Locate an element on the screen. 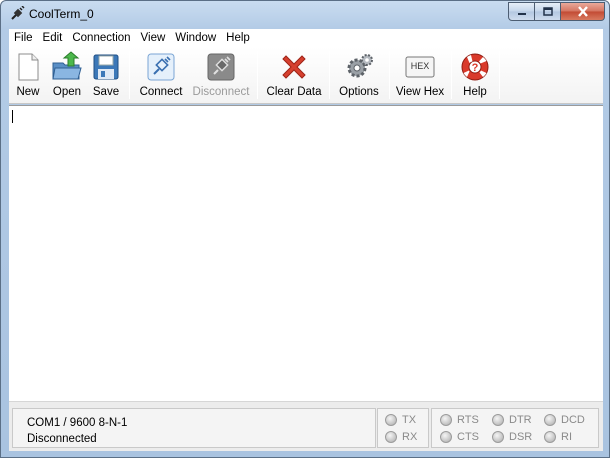  tx-label: TX is located at coordinates (409, 420).